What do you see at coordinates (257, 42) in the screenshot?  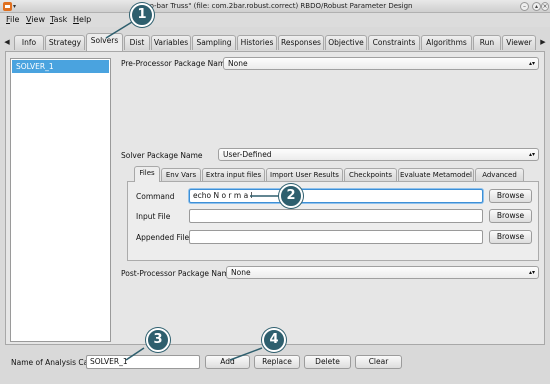 I see `tab-histories: Histories` at bounding box center [257, 42].